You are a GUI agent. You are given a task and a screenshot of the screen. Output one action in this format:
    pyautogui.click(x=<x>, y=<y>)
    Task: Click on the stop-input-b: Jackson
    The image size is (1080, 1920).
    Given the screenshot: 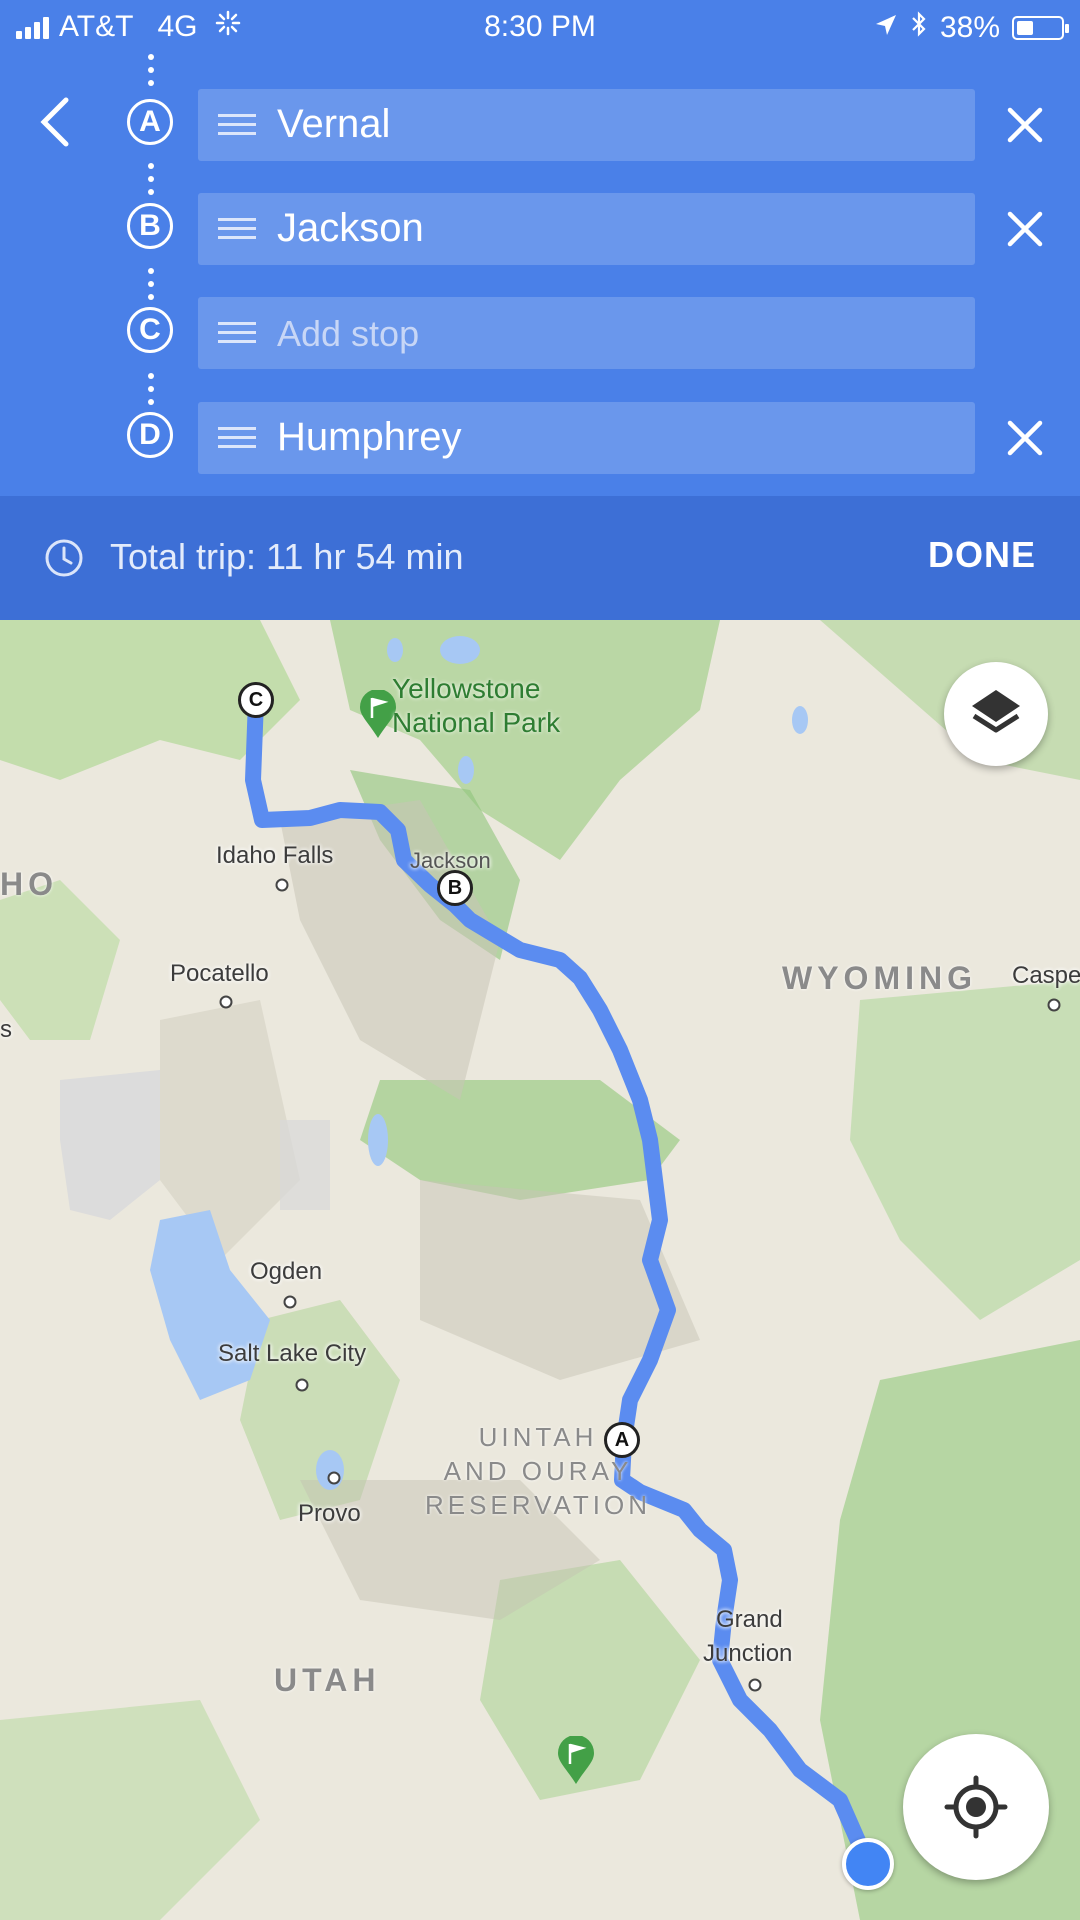 What is the action you would take?
    pyautogui.click(x=350, y=228)
    